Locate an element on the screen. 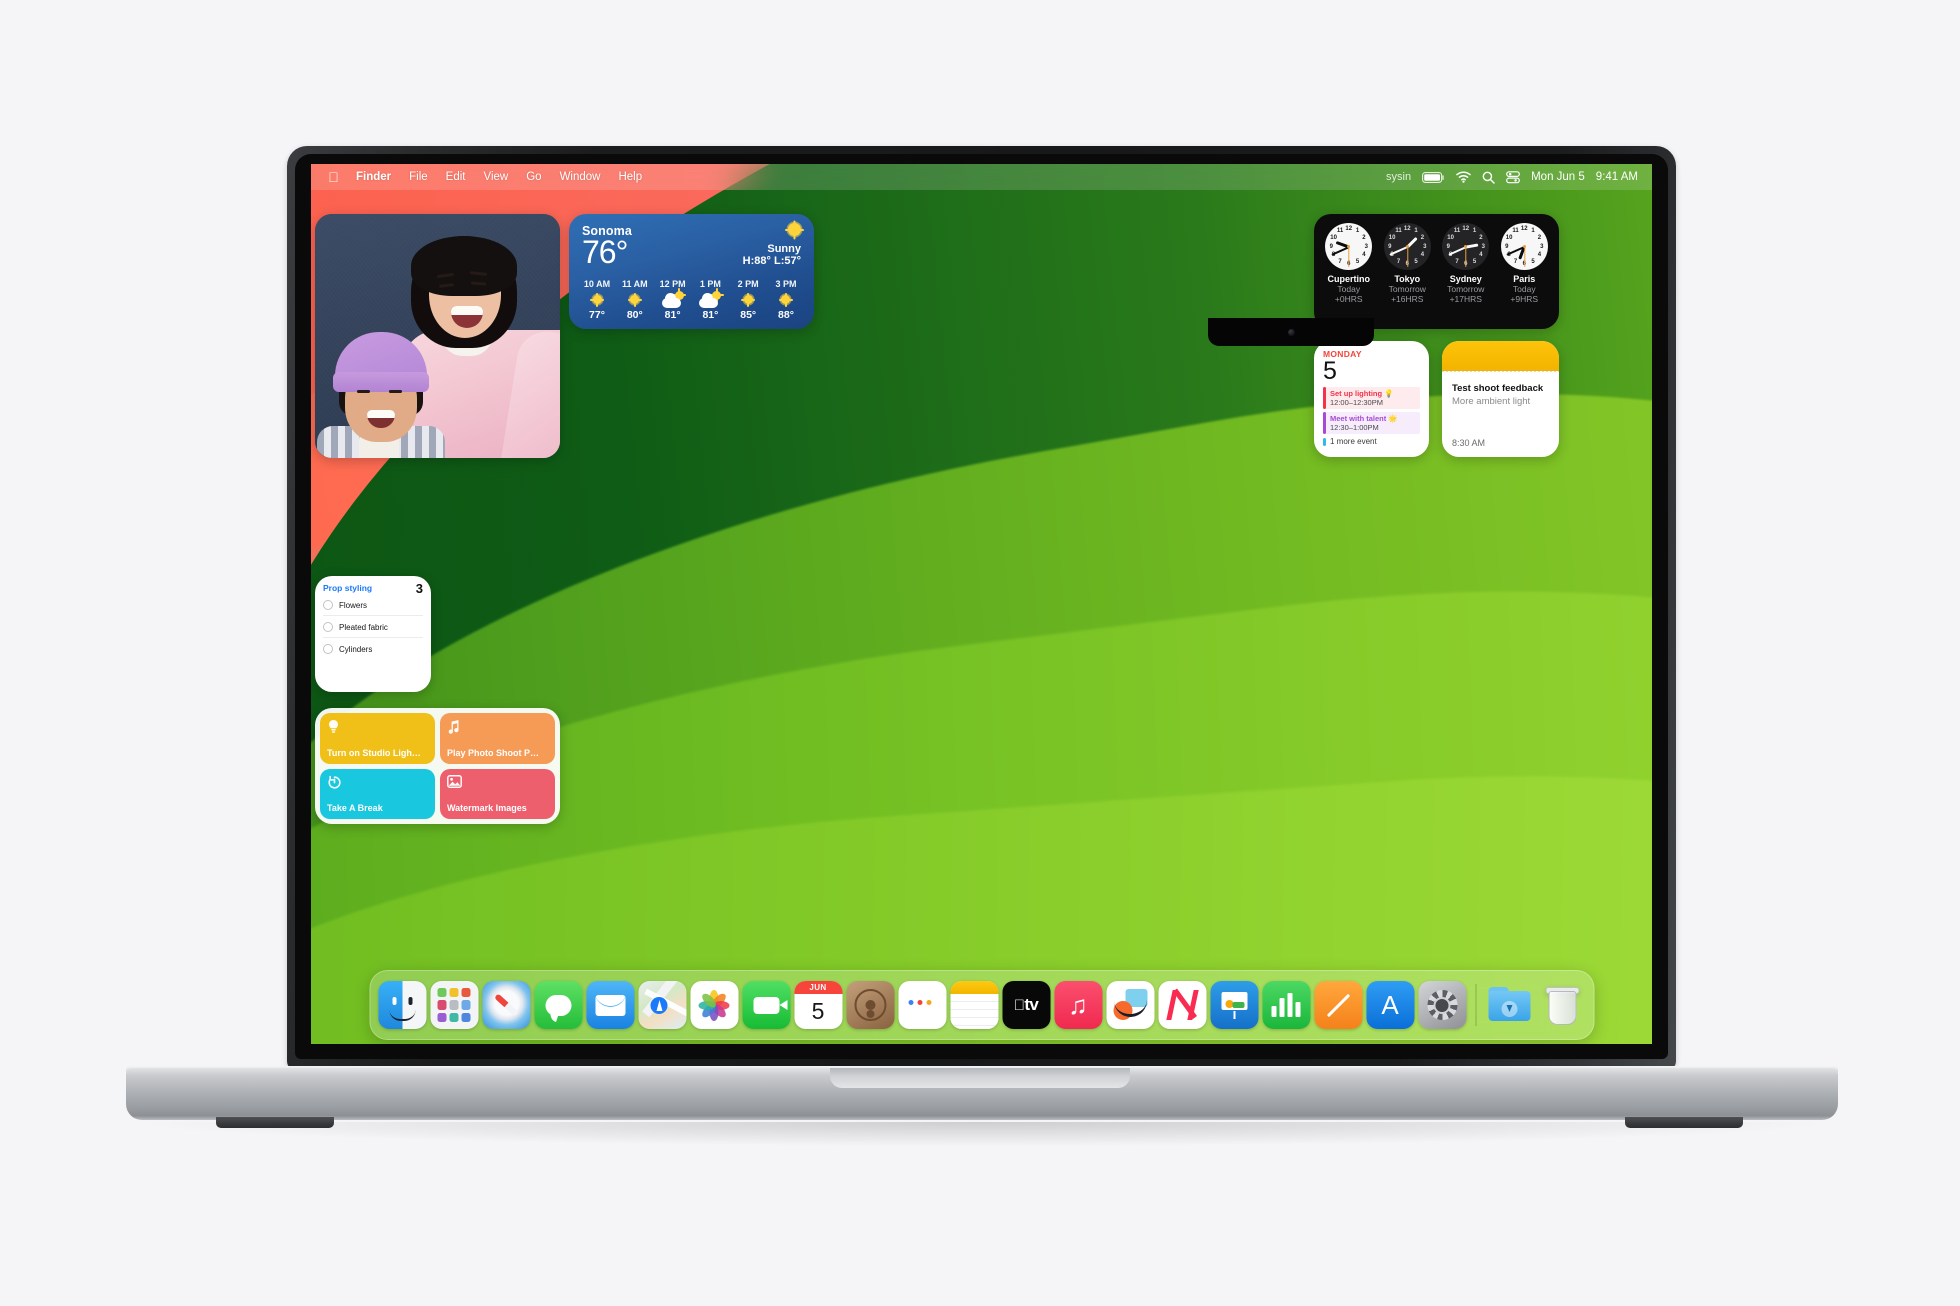 The height and width of the screenshot is (1306, 1960). weather-hour-cell: 3 PM 88° is located at coordinates (786, 300).